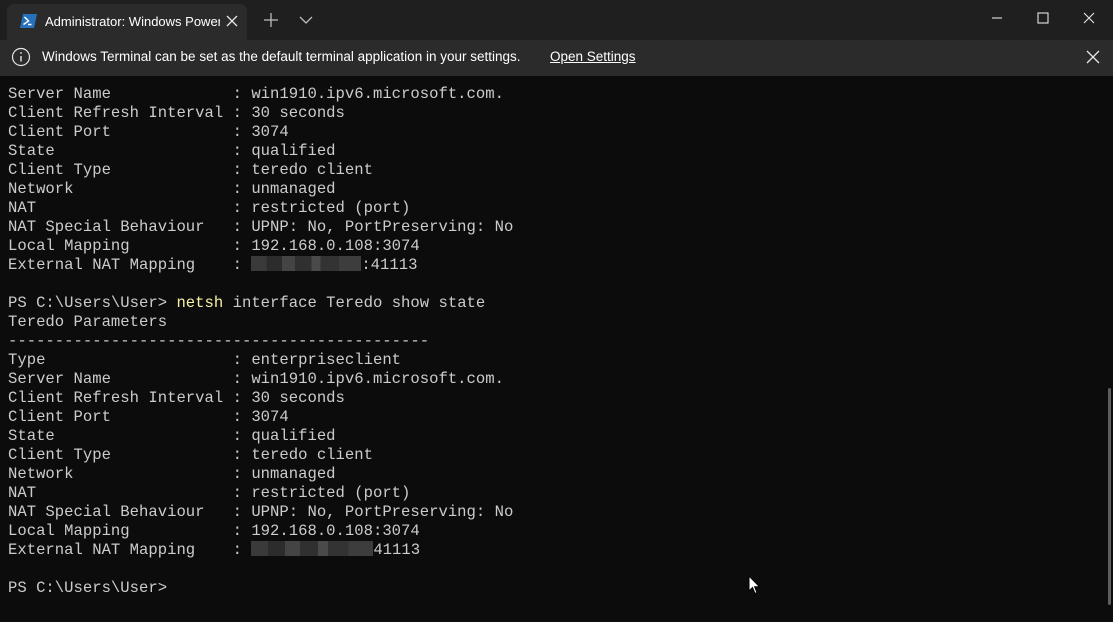 The width and height of the screenshot is (1113, 622). I want to click on open-settings-link: Open Settings, so click(593, 56).